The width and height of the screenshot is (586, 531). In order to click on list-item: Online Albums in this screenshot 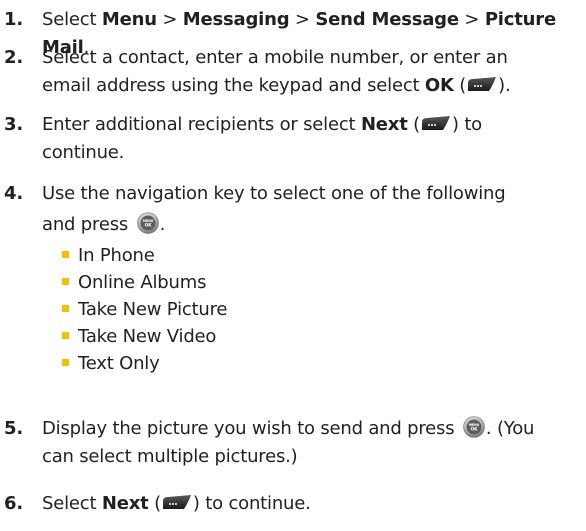, I will do `click(262, 282)`.